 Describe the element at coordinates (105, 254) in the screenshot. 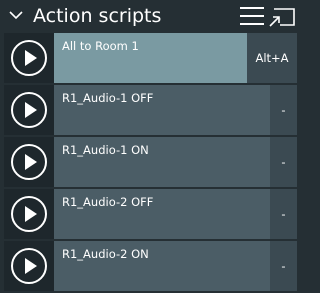

I see `script-name: R1_Audio-2 ON` at that location.